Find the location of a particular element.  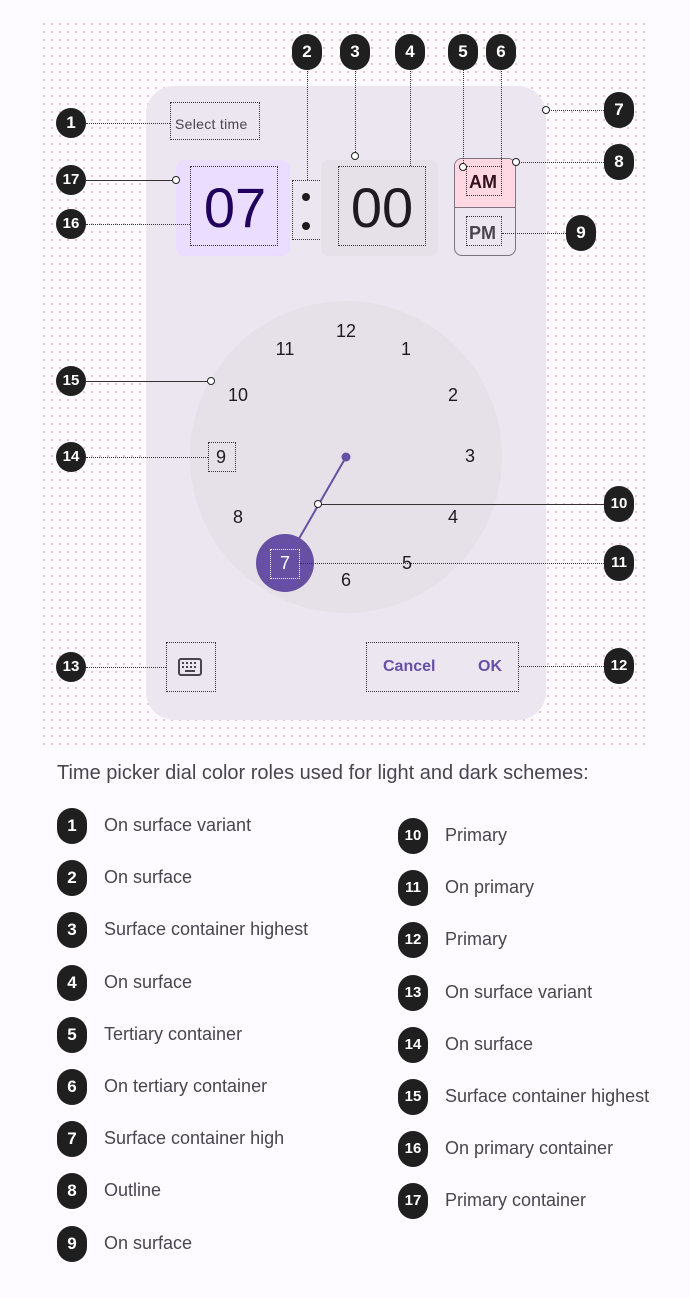

legend-role-label: On tertiary container is located at coordinates (186, 1086).